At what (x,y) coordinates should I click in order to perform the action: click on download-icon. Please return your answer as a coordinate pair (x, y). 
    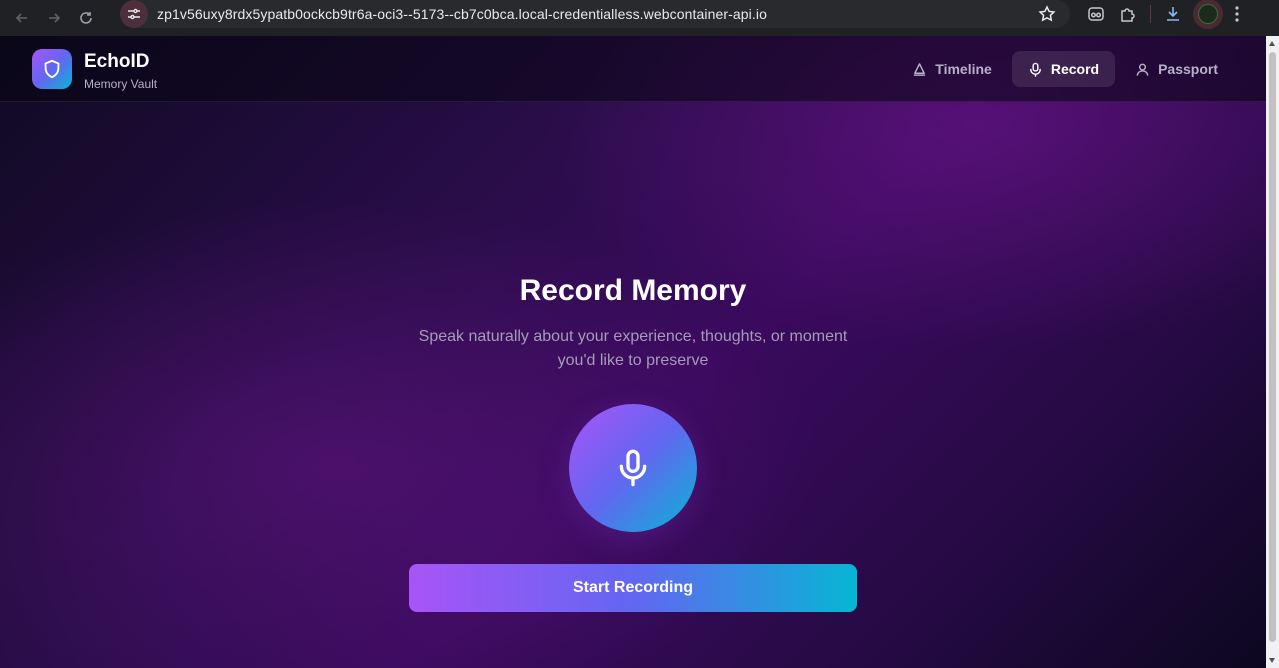
    Looking at the image, I should click on (1173, 14).